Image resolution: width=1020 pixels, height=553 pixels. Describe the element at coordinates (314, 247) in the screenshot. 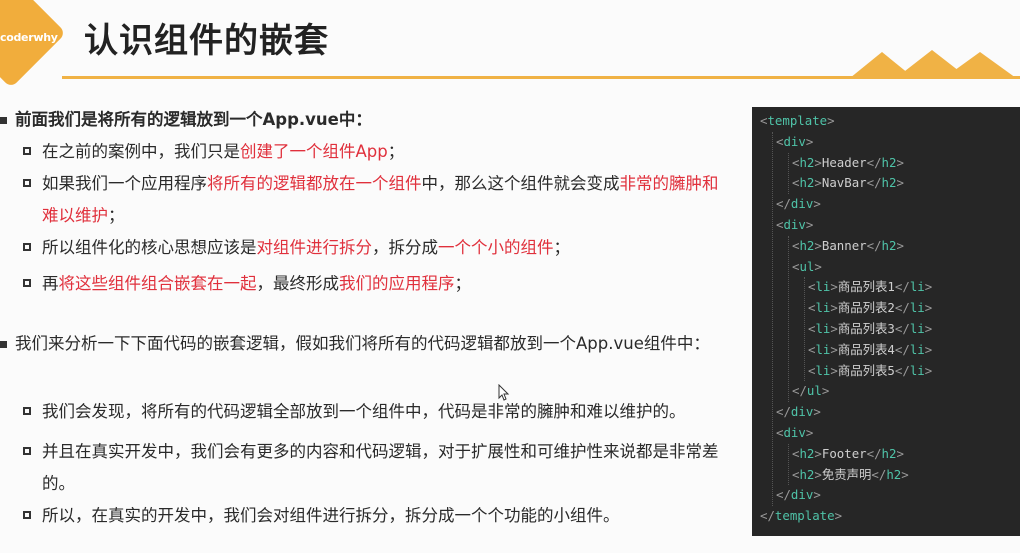

I see `highlight-text: 对组件进行拆分` at that location.